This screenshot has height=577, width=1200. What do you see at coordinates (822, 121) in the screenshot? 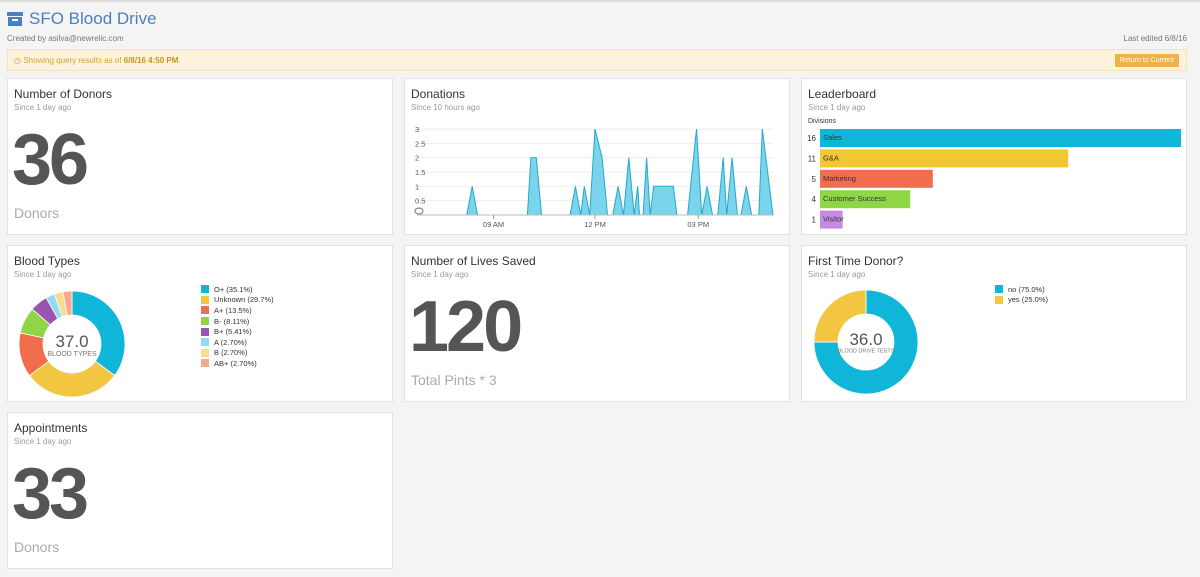
I see `leaderboard-axis-label: Divisions` at bounding box center [822, 121].